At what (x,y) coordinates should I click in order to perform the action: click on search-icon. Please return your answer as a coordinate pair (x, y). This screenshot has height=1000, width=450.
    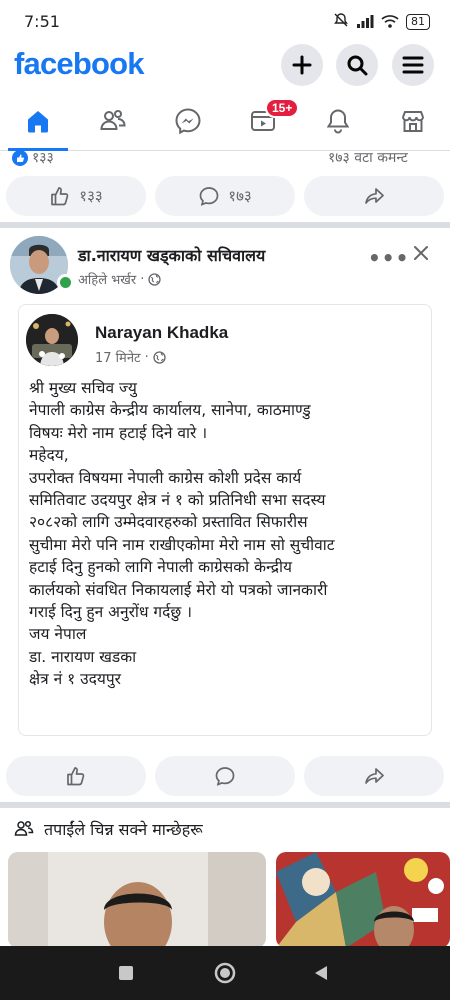
    Looking at the image, I should click on (357, 65).